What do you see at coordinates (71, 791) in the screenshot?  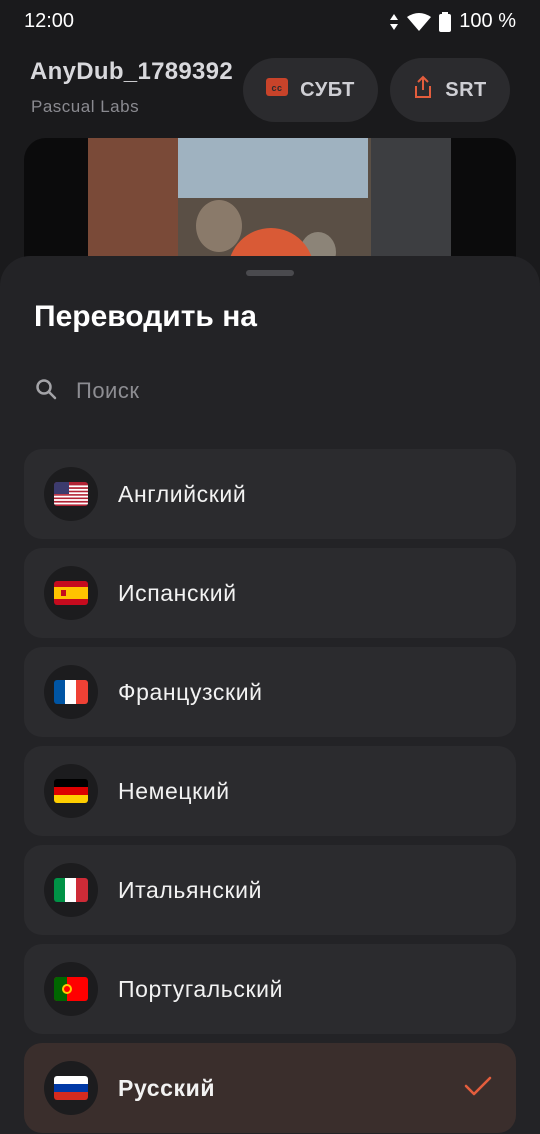 I see `de-flag-icon` at bounding box center [71, 791].